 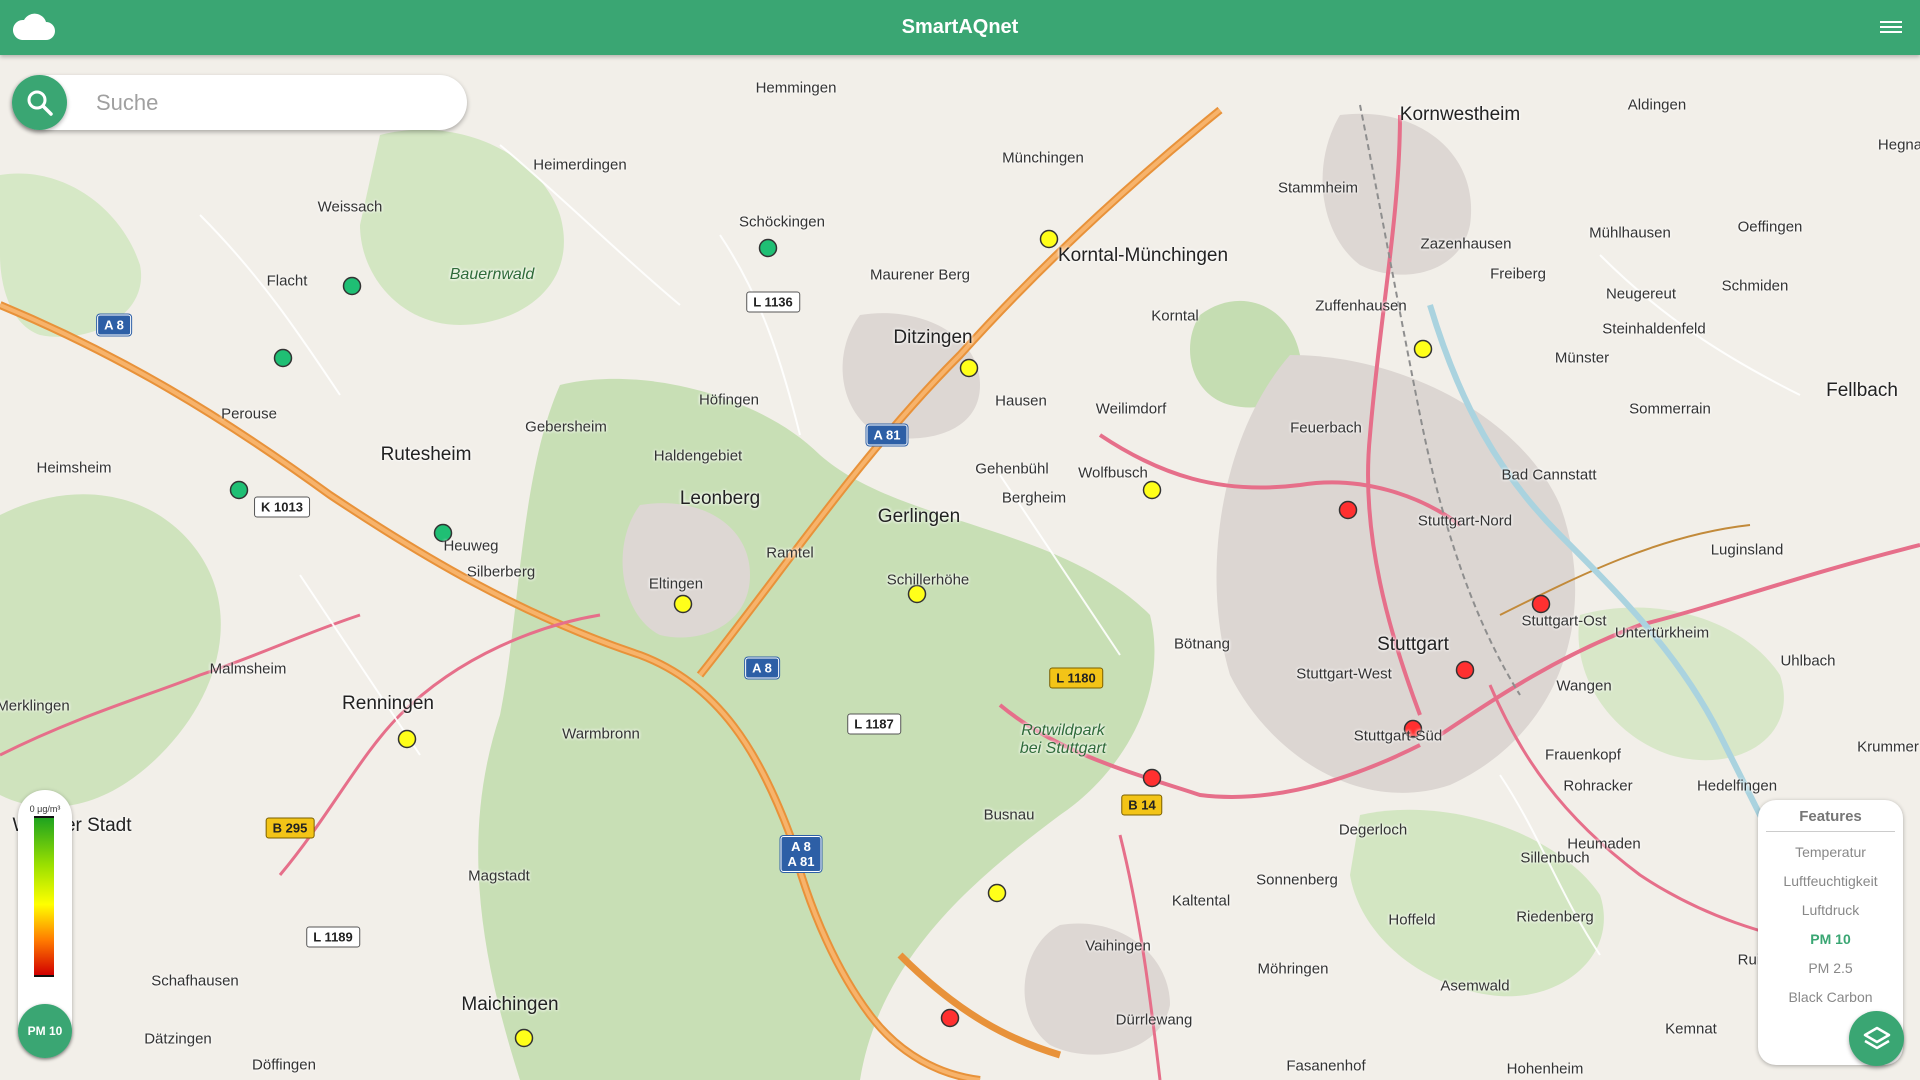 I want to click on place-label: Bergheim, so click(x=1034, y=498).